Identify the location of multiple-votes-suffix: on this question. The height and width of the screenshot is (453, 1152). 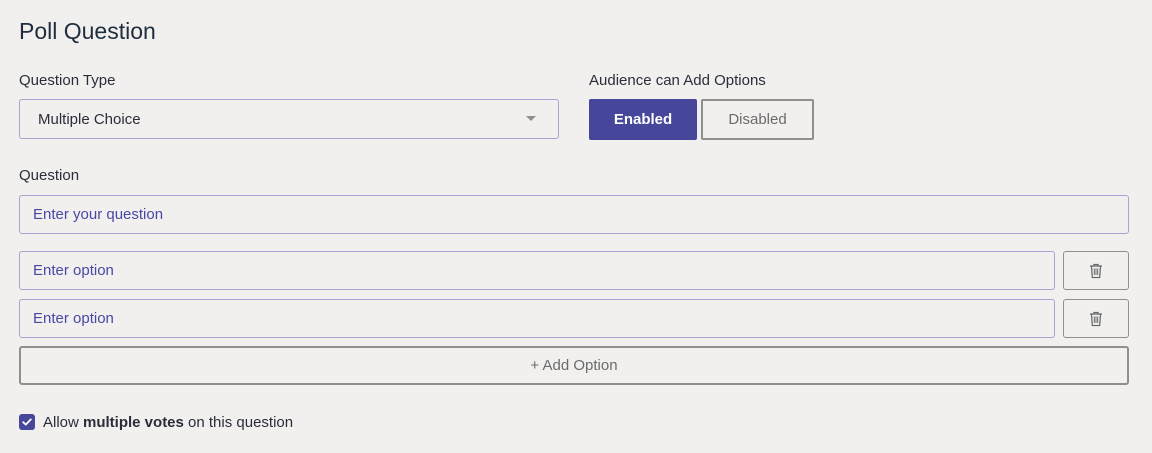
(238, 422).